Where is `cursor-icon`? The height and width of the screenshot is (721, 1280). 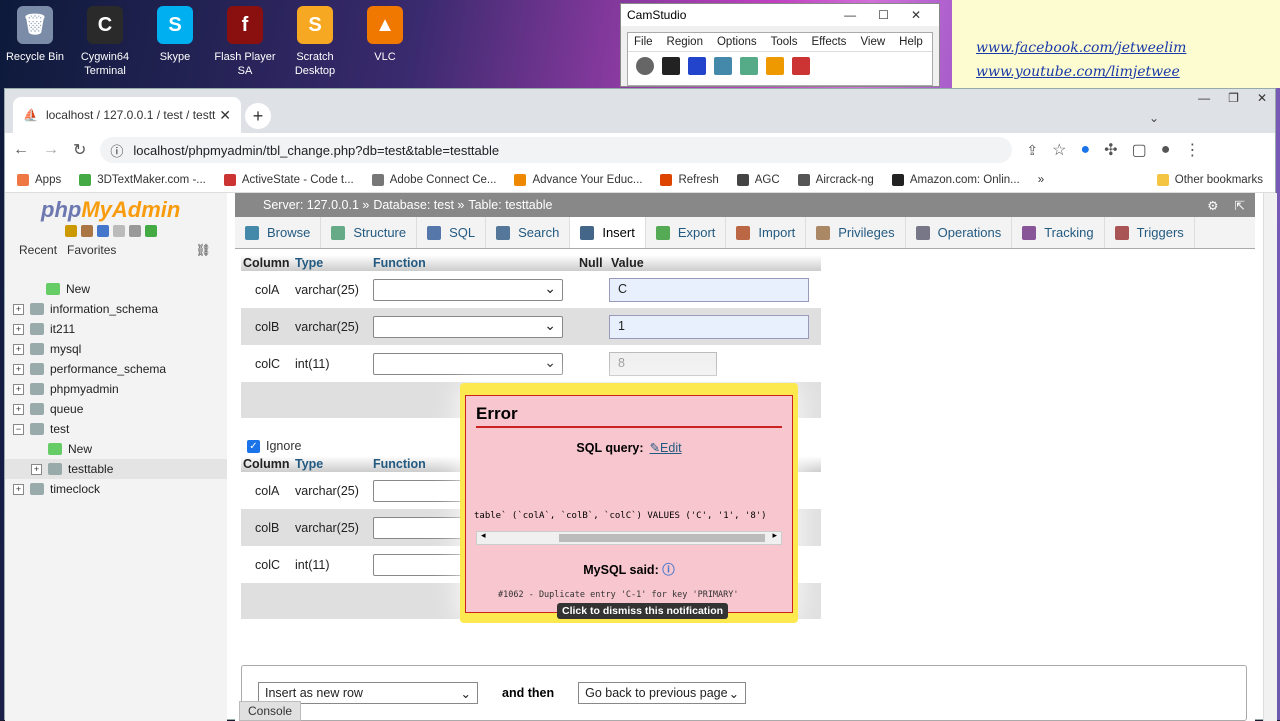 cursor-icon is located at coordinates (801, 66).